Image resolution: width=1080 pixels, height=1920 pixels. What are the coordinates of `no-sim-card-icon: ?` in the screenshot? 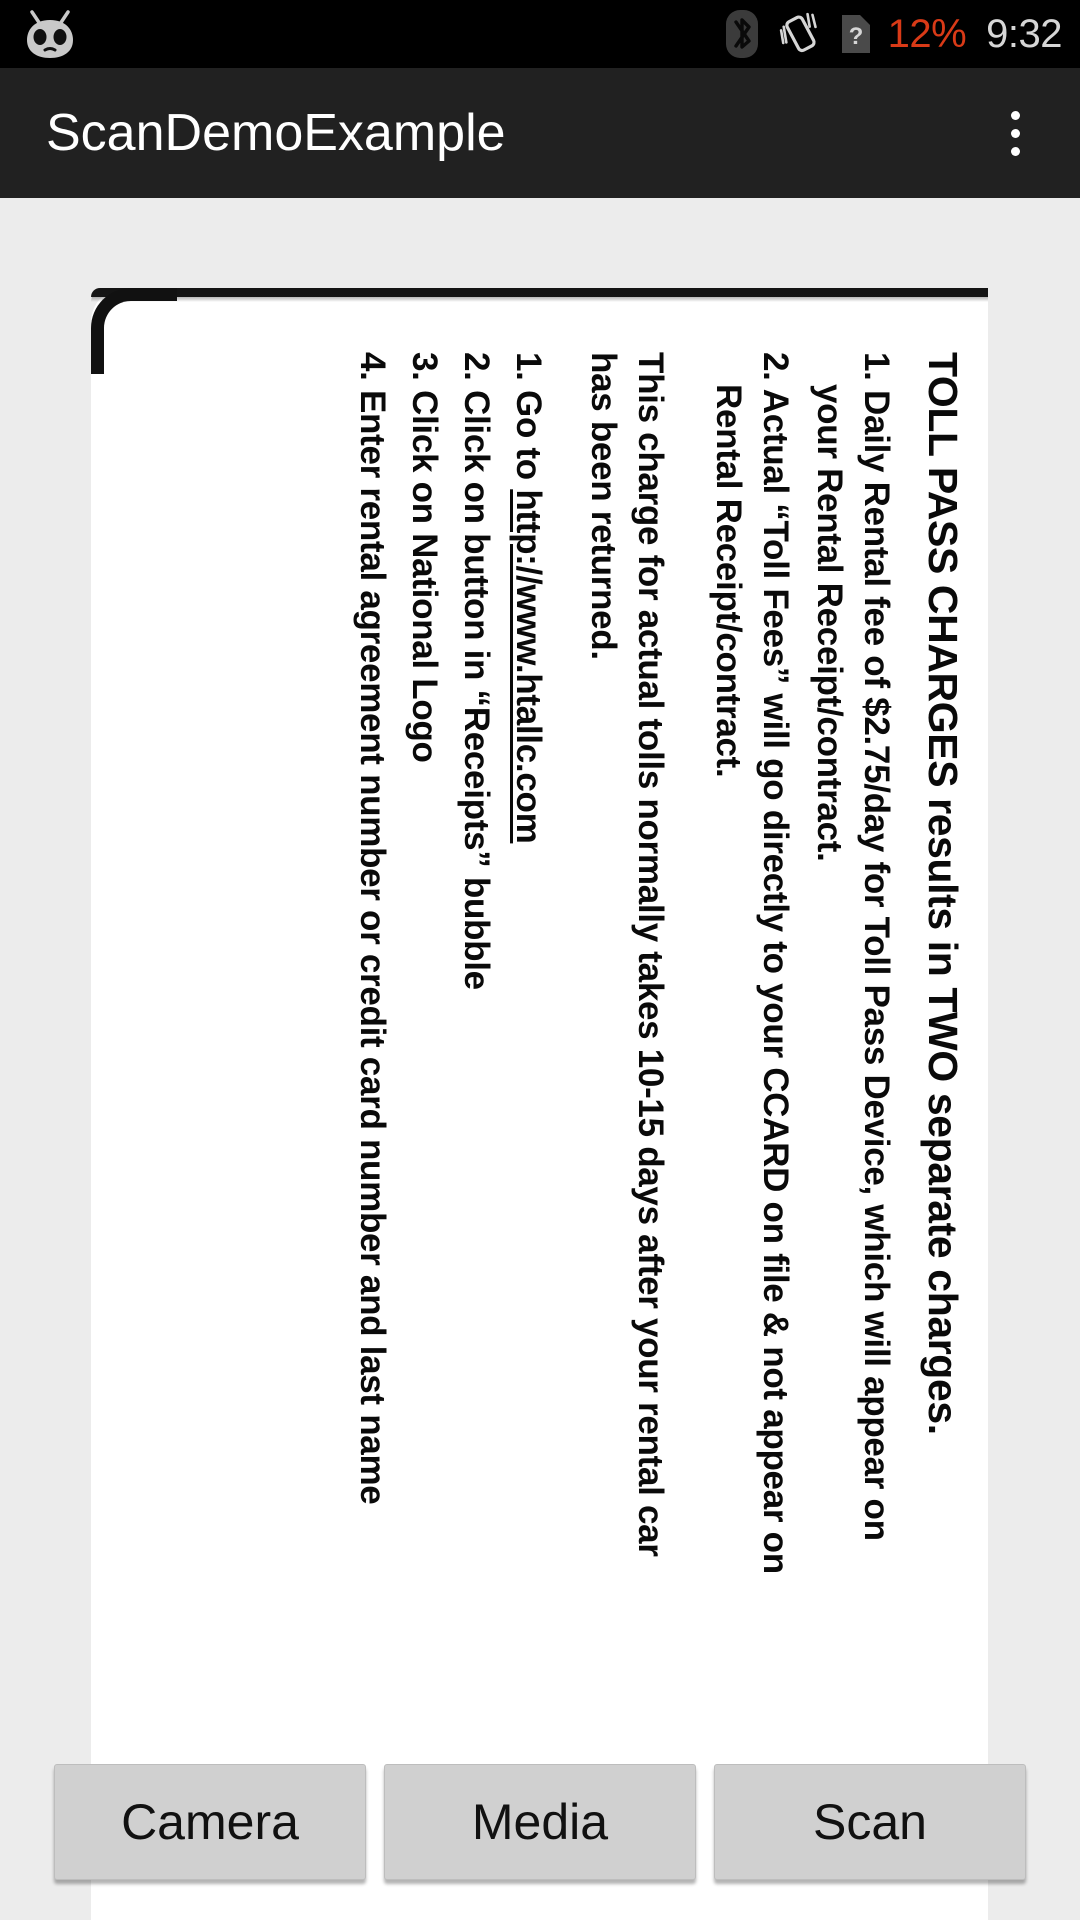 It's located at (856, 34).